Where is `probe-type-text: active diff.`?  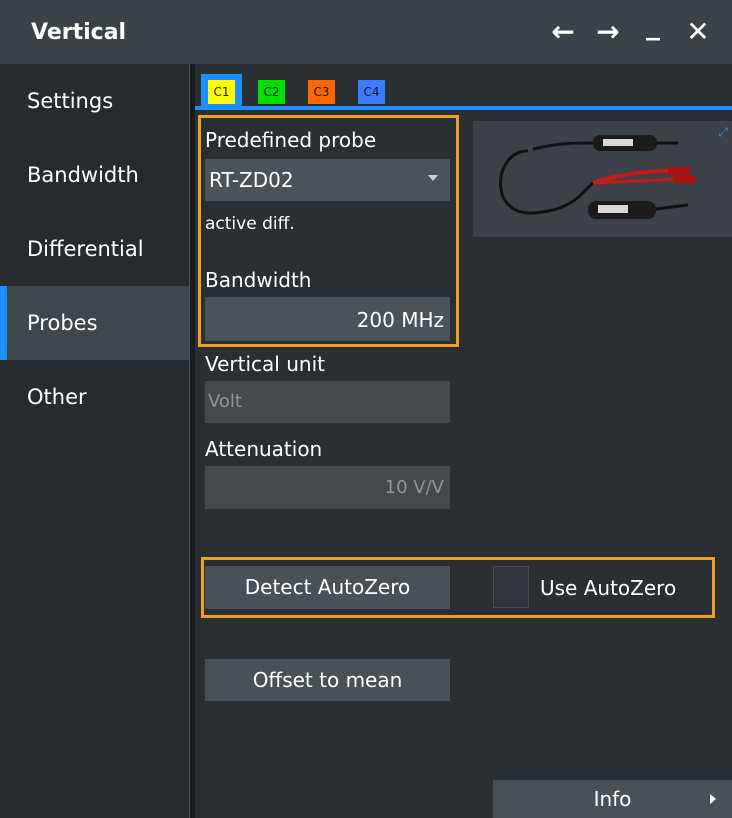
probe-type-text: active diff. is located at coordinates (250, 224).